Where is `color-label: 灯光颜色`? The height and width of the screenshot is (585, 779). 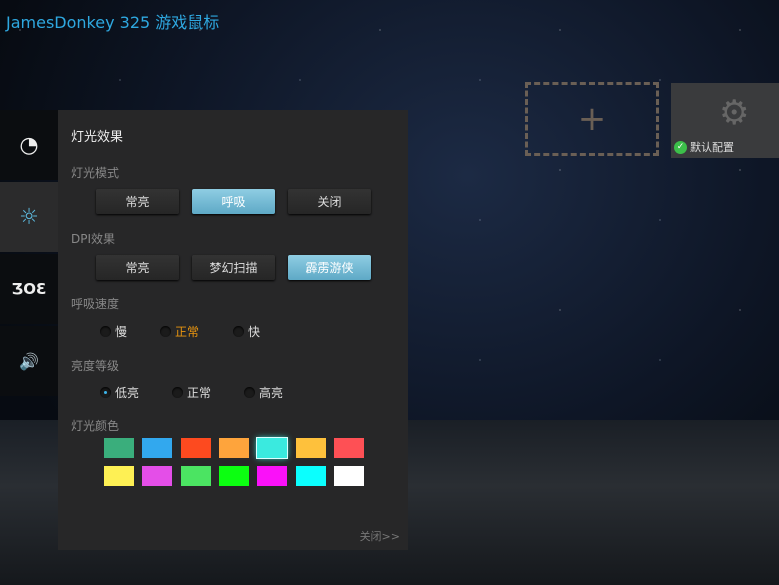
color-label: 灯光颜色 is located at coordinates (95, 426).